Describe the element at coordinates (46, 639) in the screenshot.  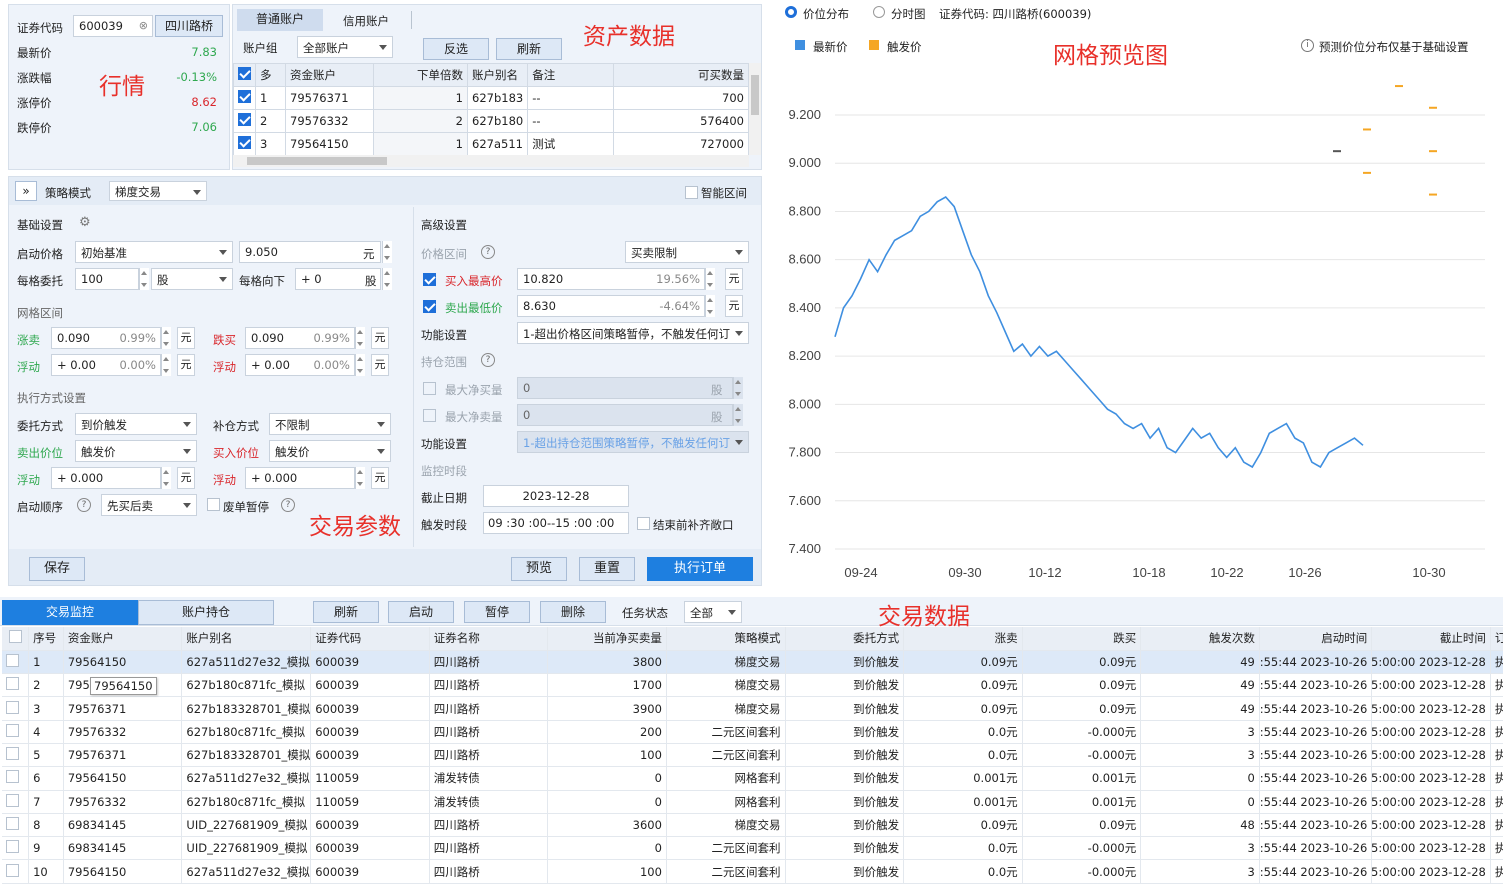
I see `monitor-col-header: 序号` at that location.